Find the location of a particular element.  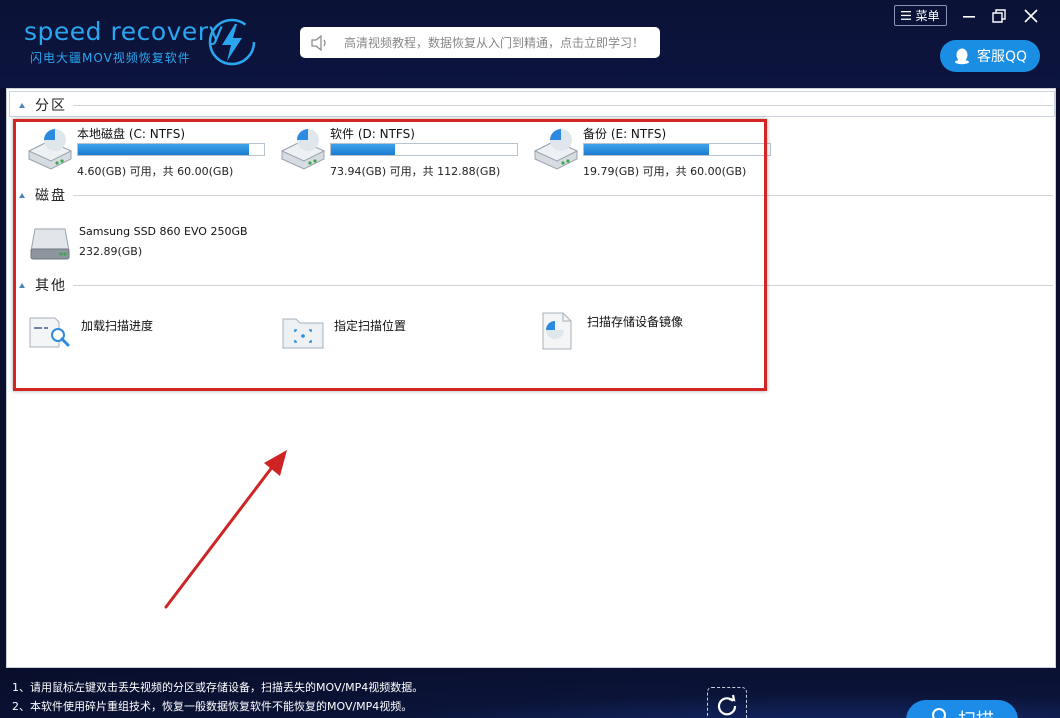

scan-button: 扫描 is located at coordinates (962, 709).